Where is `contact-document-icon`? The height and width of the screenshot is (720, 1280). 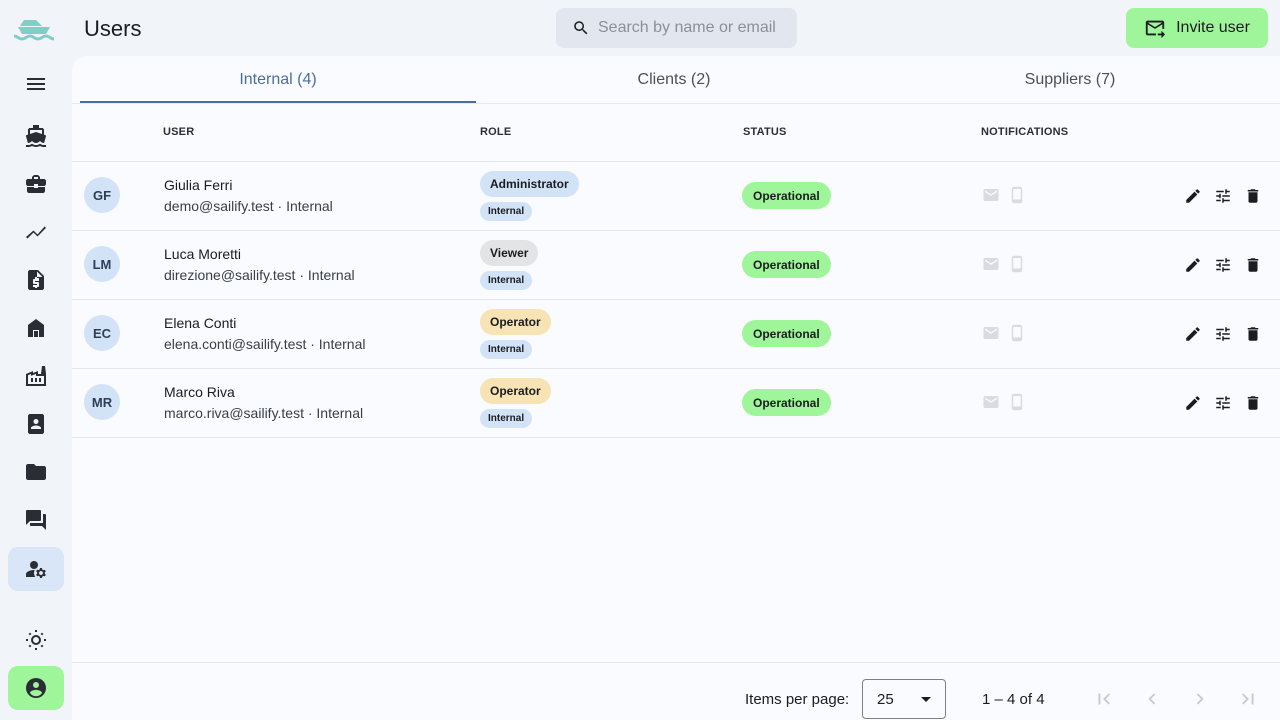
contact-document-icon is located at coordinates (36, 424).